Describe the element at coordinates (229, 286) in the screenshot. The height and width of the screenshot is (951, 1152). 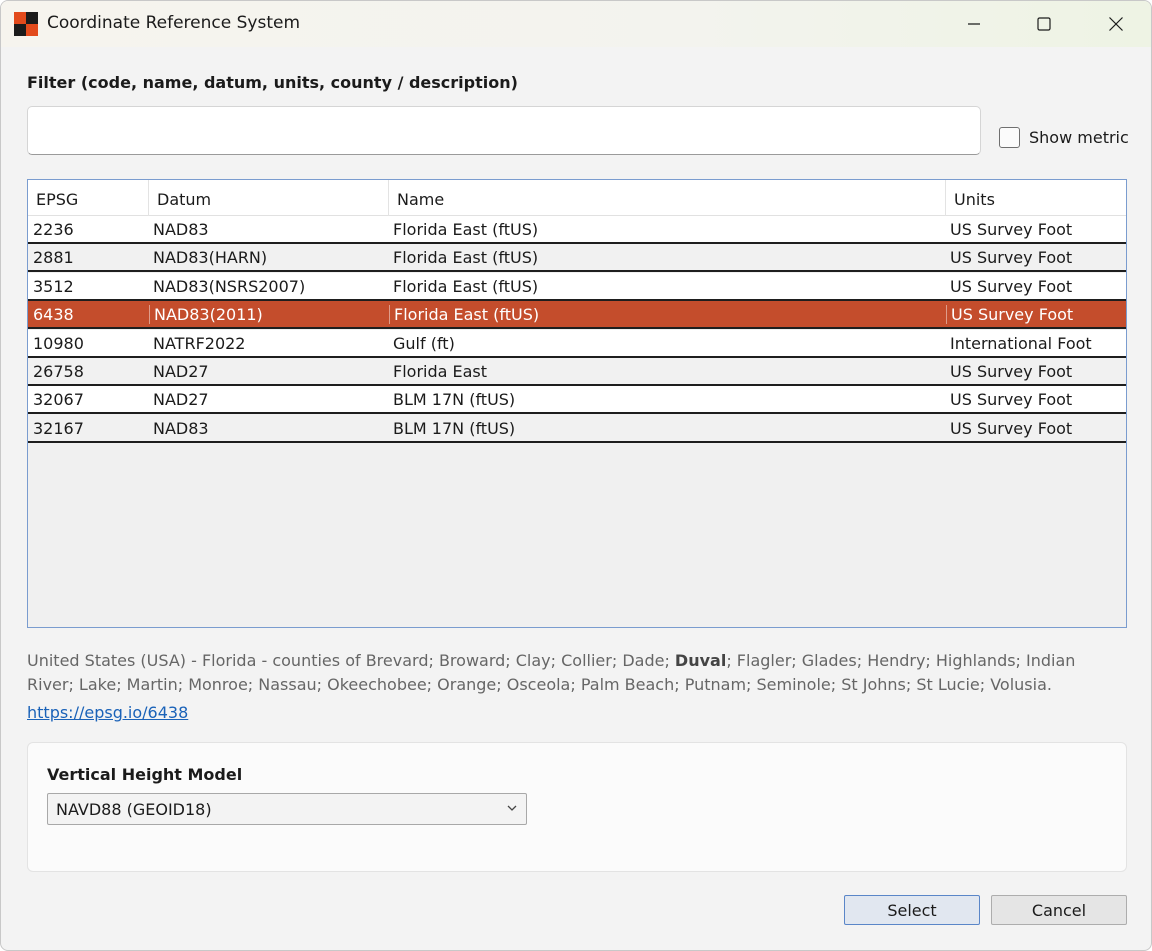
I see `cell-datum: NAD83(NSRS2007)` at that location.